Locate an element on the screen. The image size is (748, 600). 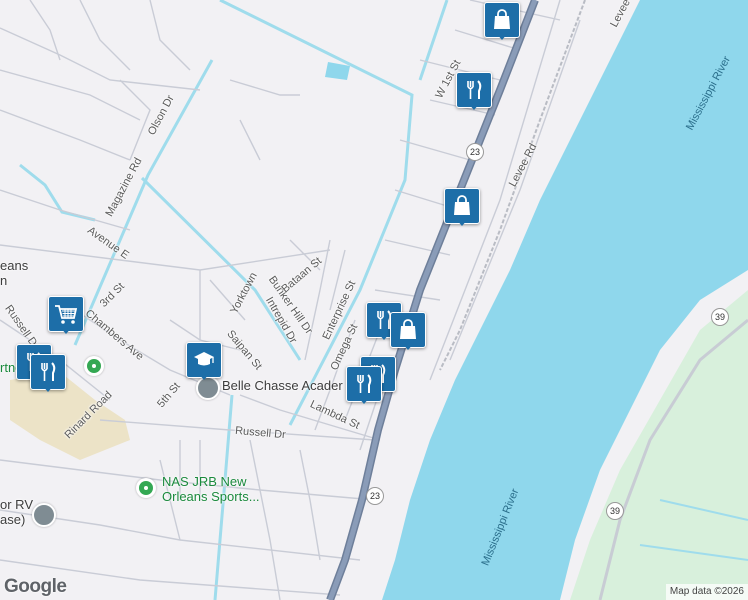
graduation-cap-icon is located at coordinates (204, 359).